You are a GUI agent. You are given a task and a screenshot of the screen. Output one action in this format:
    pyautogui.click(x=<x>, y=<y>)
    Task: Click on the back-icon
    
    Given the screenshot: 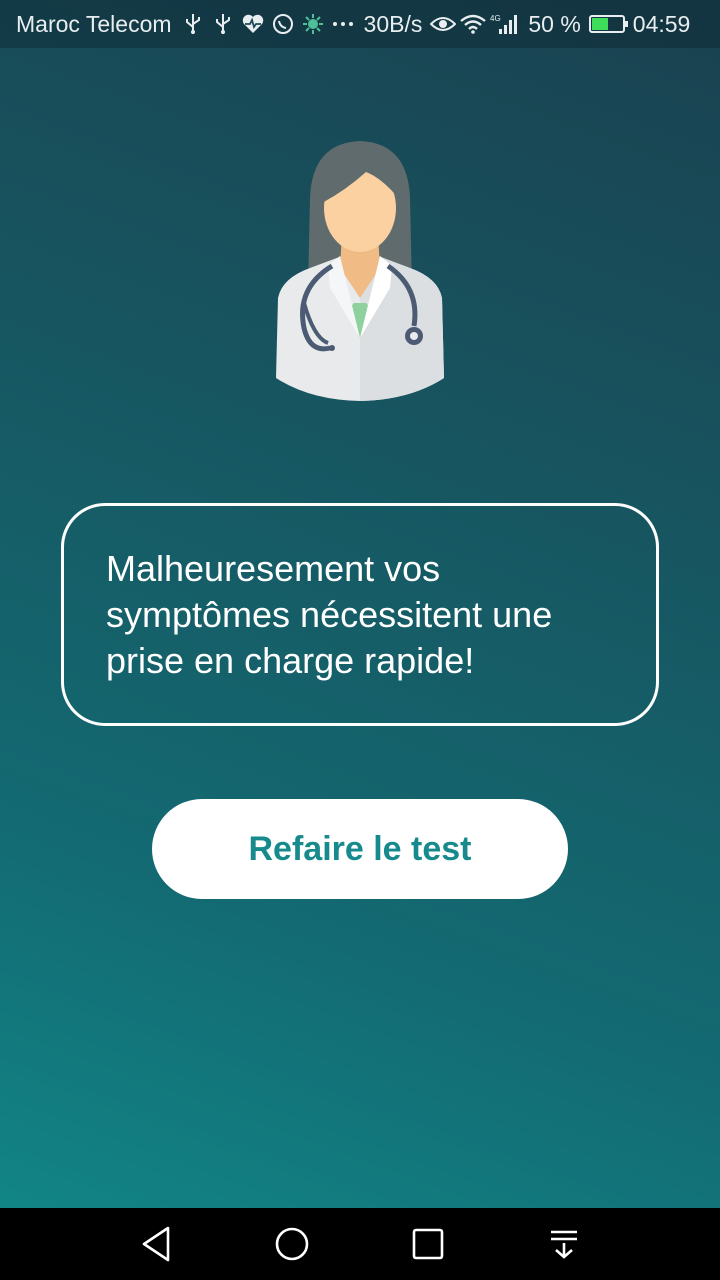 What is the action you would take?
    pyautogui.click(x=156, y=1244)
    